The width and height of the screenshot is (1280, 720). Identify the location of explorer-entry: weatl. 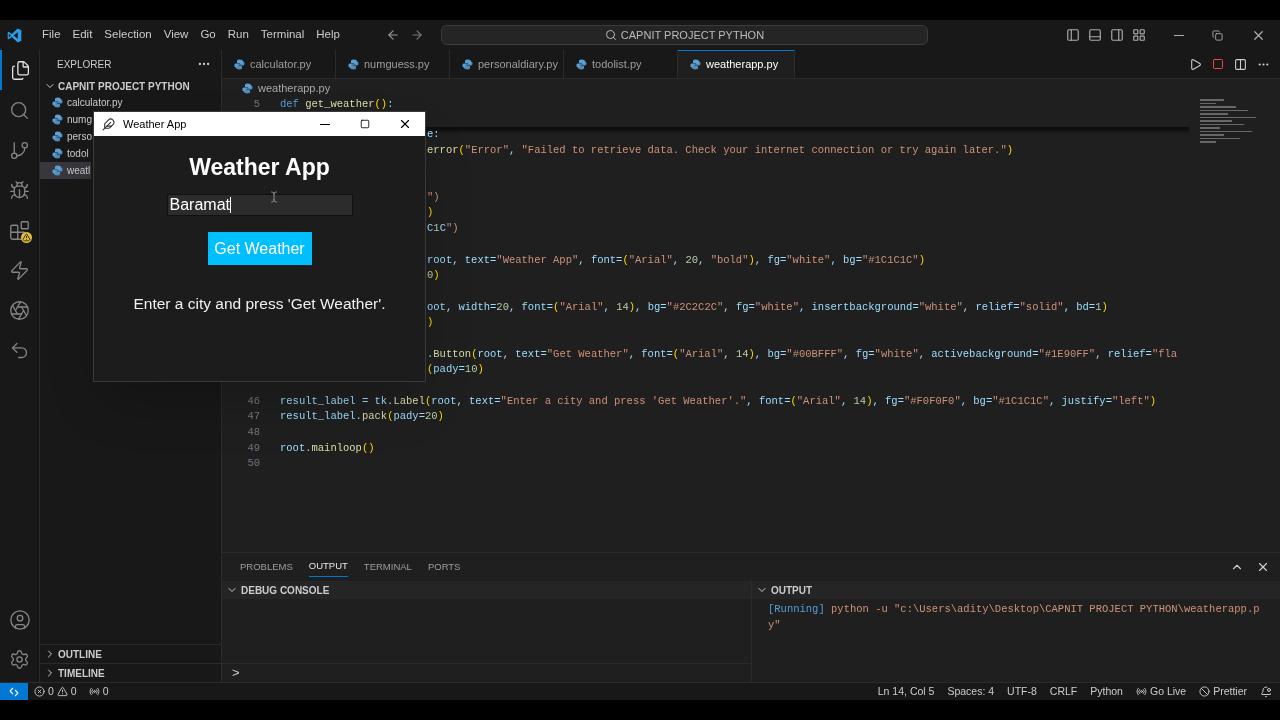
(66, 170).